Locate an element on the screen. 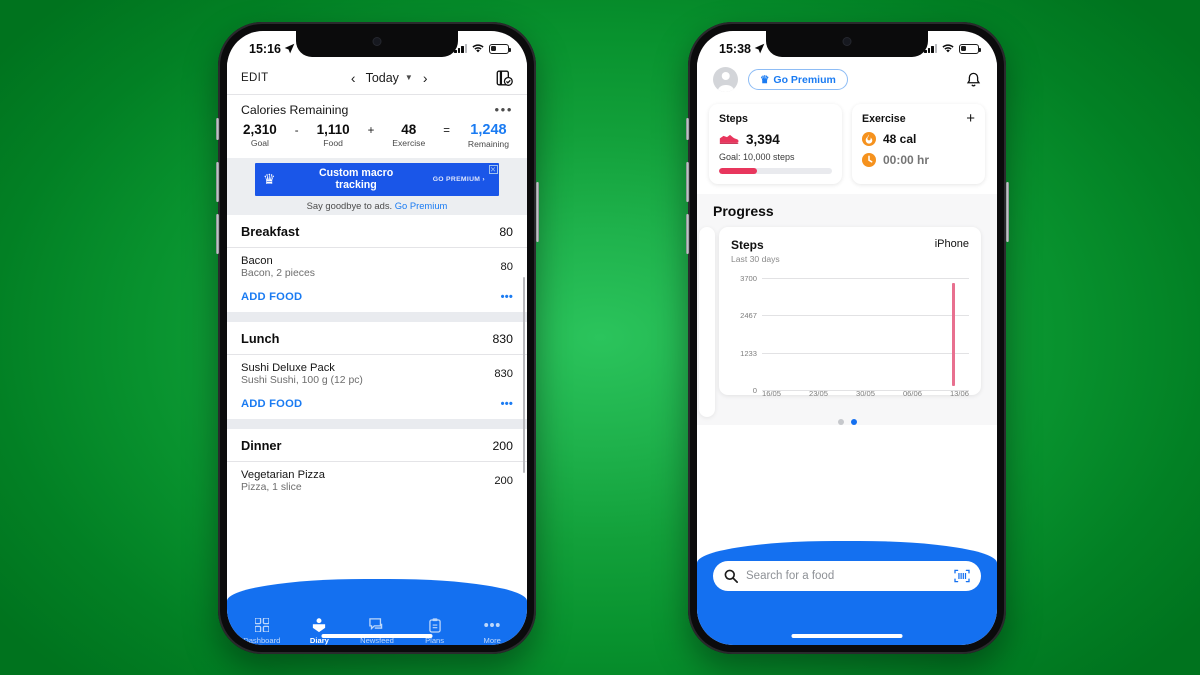 The width and height of the screenshot is (1200, 675). premium-ad-banner: ♛ Custom macro tracking GO PREMIUM › ✕ is located at coordinates (377, 179).